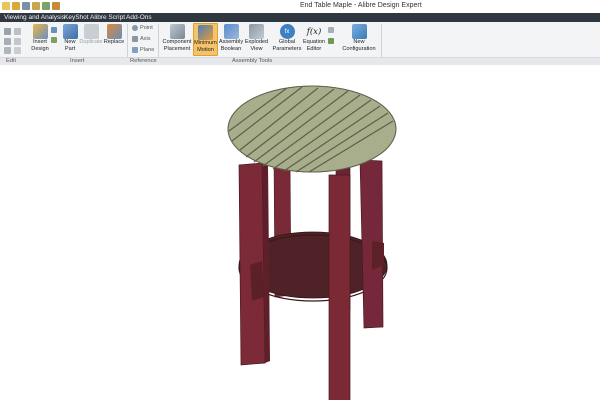 This screenshot has width=600, height=400. What do you see at coordinates (143, 61) in the screenshot?
I see `group-label-reference: Reference` at bounding box center [143, 61].